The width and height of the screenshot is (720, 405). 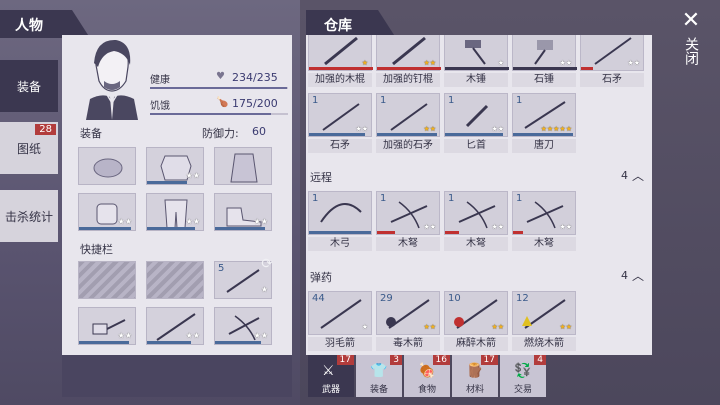 What do you see at coordinates (522, 390) in the screenshot?
I see `tab-trade-label: 交易` at bounding box center [522, 390].